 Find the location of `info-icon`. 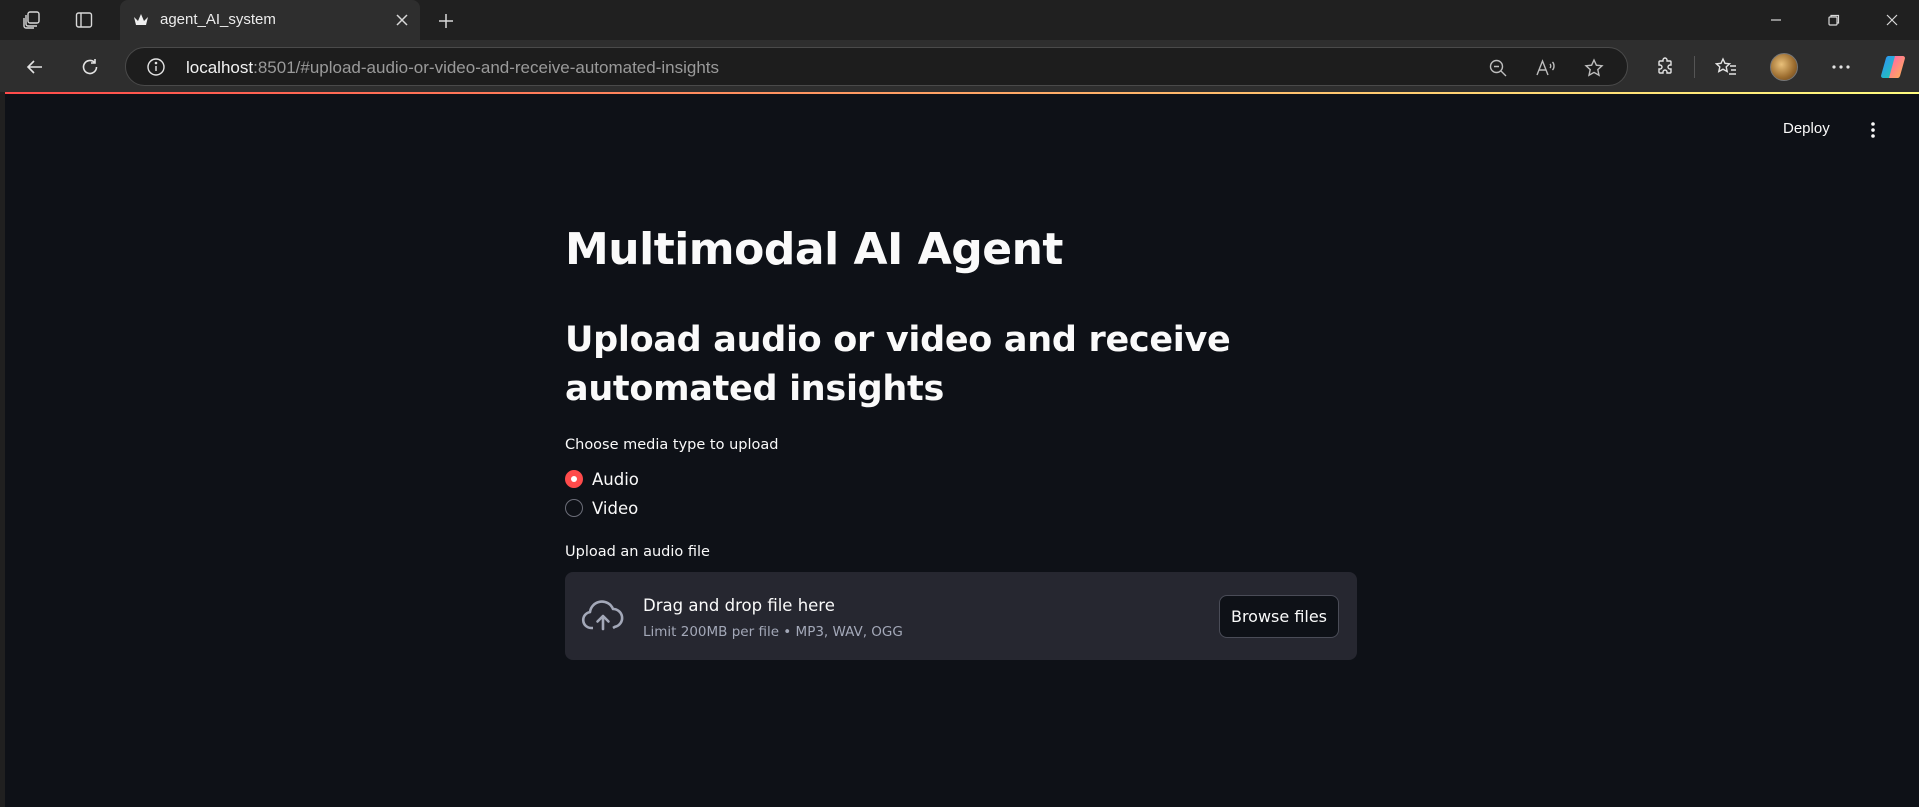

info-icon is located at coordinates (156, 67).